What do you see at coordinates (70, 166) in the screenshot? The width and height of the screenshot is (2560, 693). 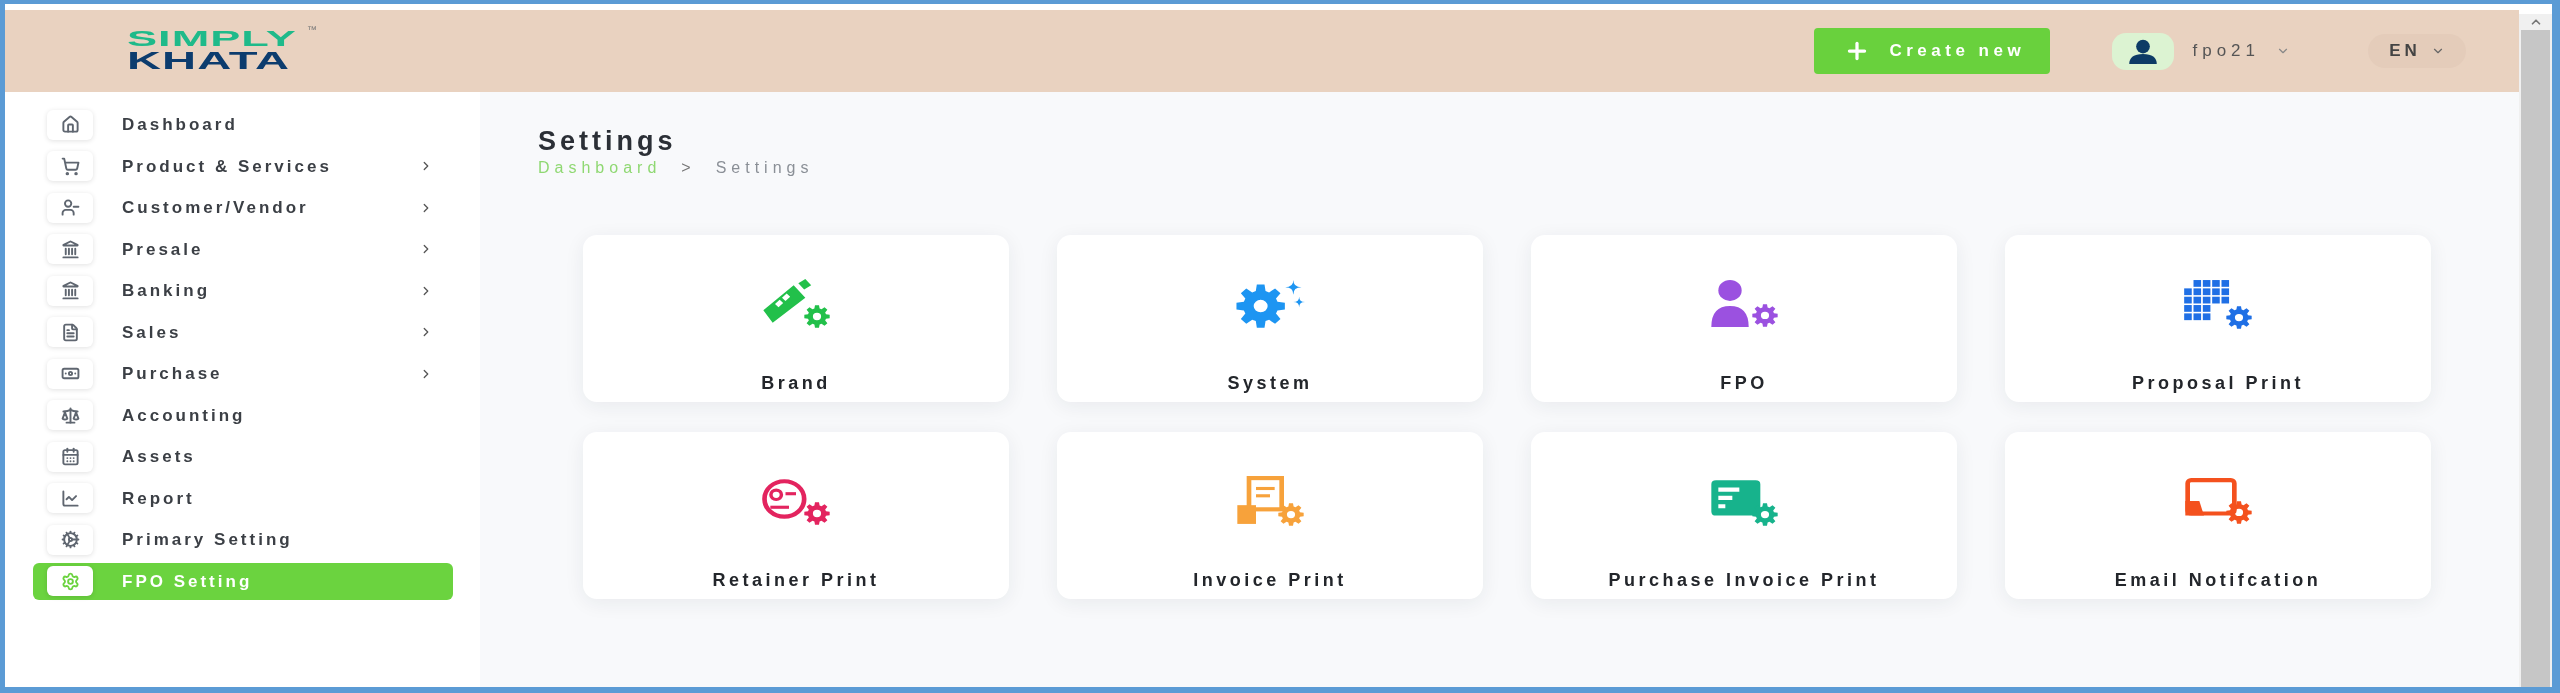 I see `cart-icon` at bounding box center [70, 166].